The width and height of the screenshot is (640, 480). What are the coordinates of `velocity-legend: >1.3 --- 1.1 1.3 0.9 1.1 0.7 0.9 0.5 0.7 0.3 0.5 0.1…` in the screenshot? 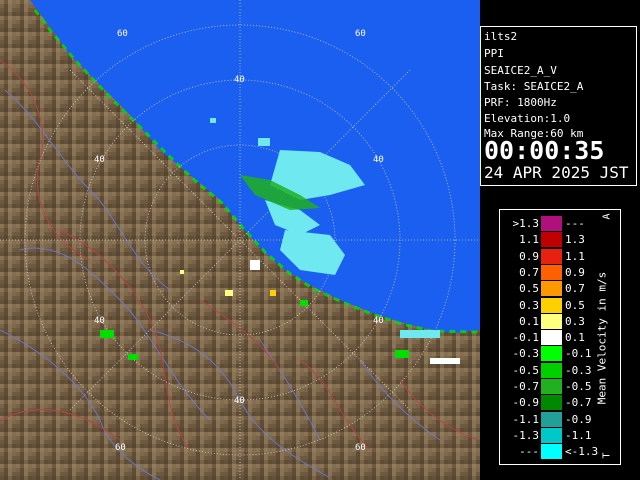 It's located at (560, 337).